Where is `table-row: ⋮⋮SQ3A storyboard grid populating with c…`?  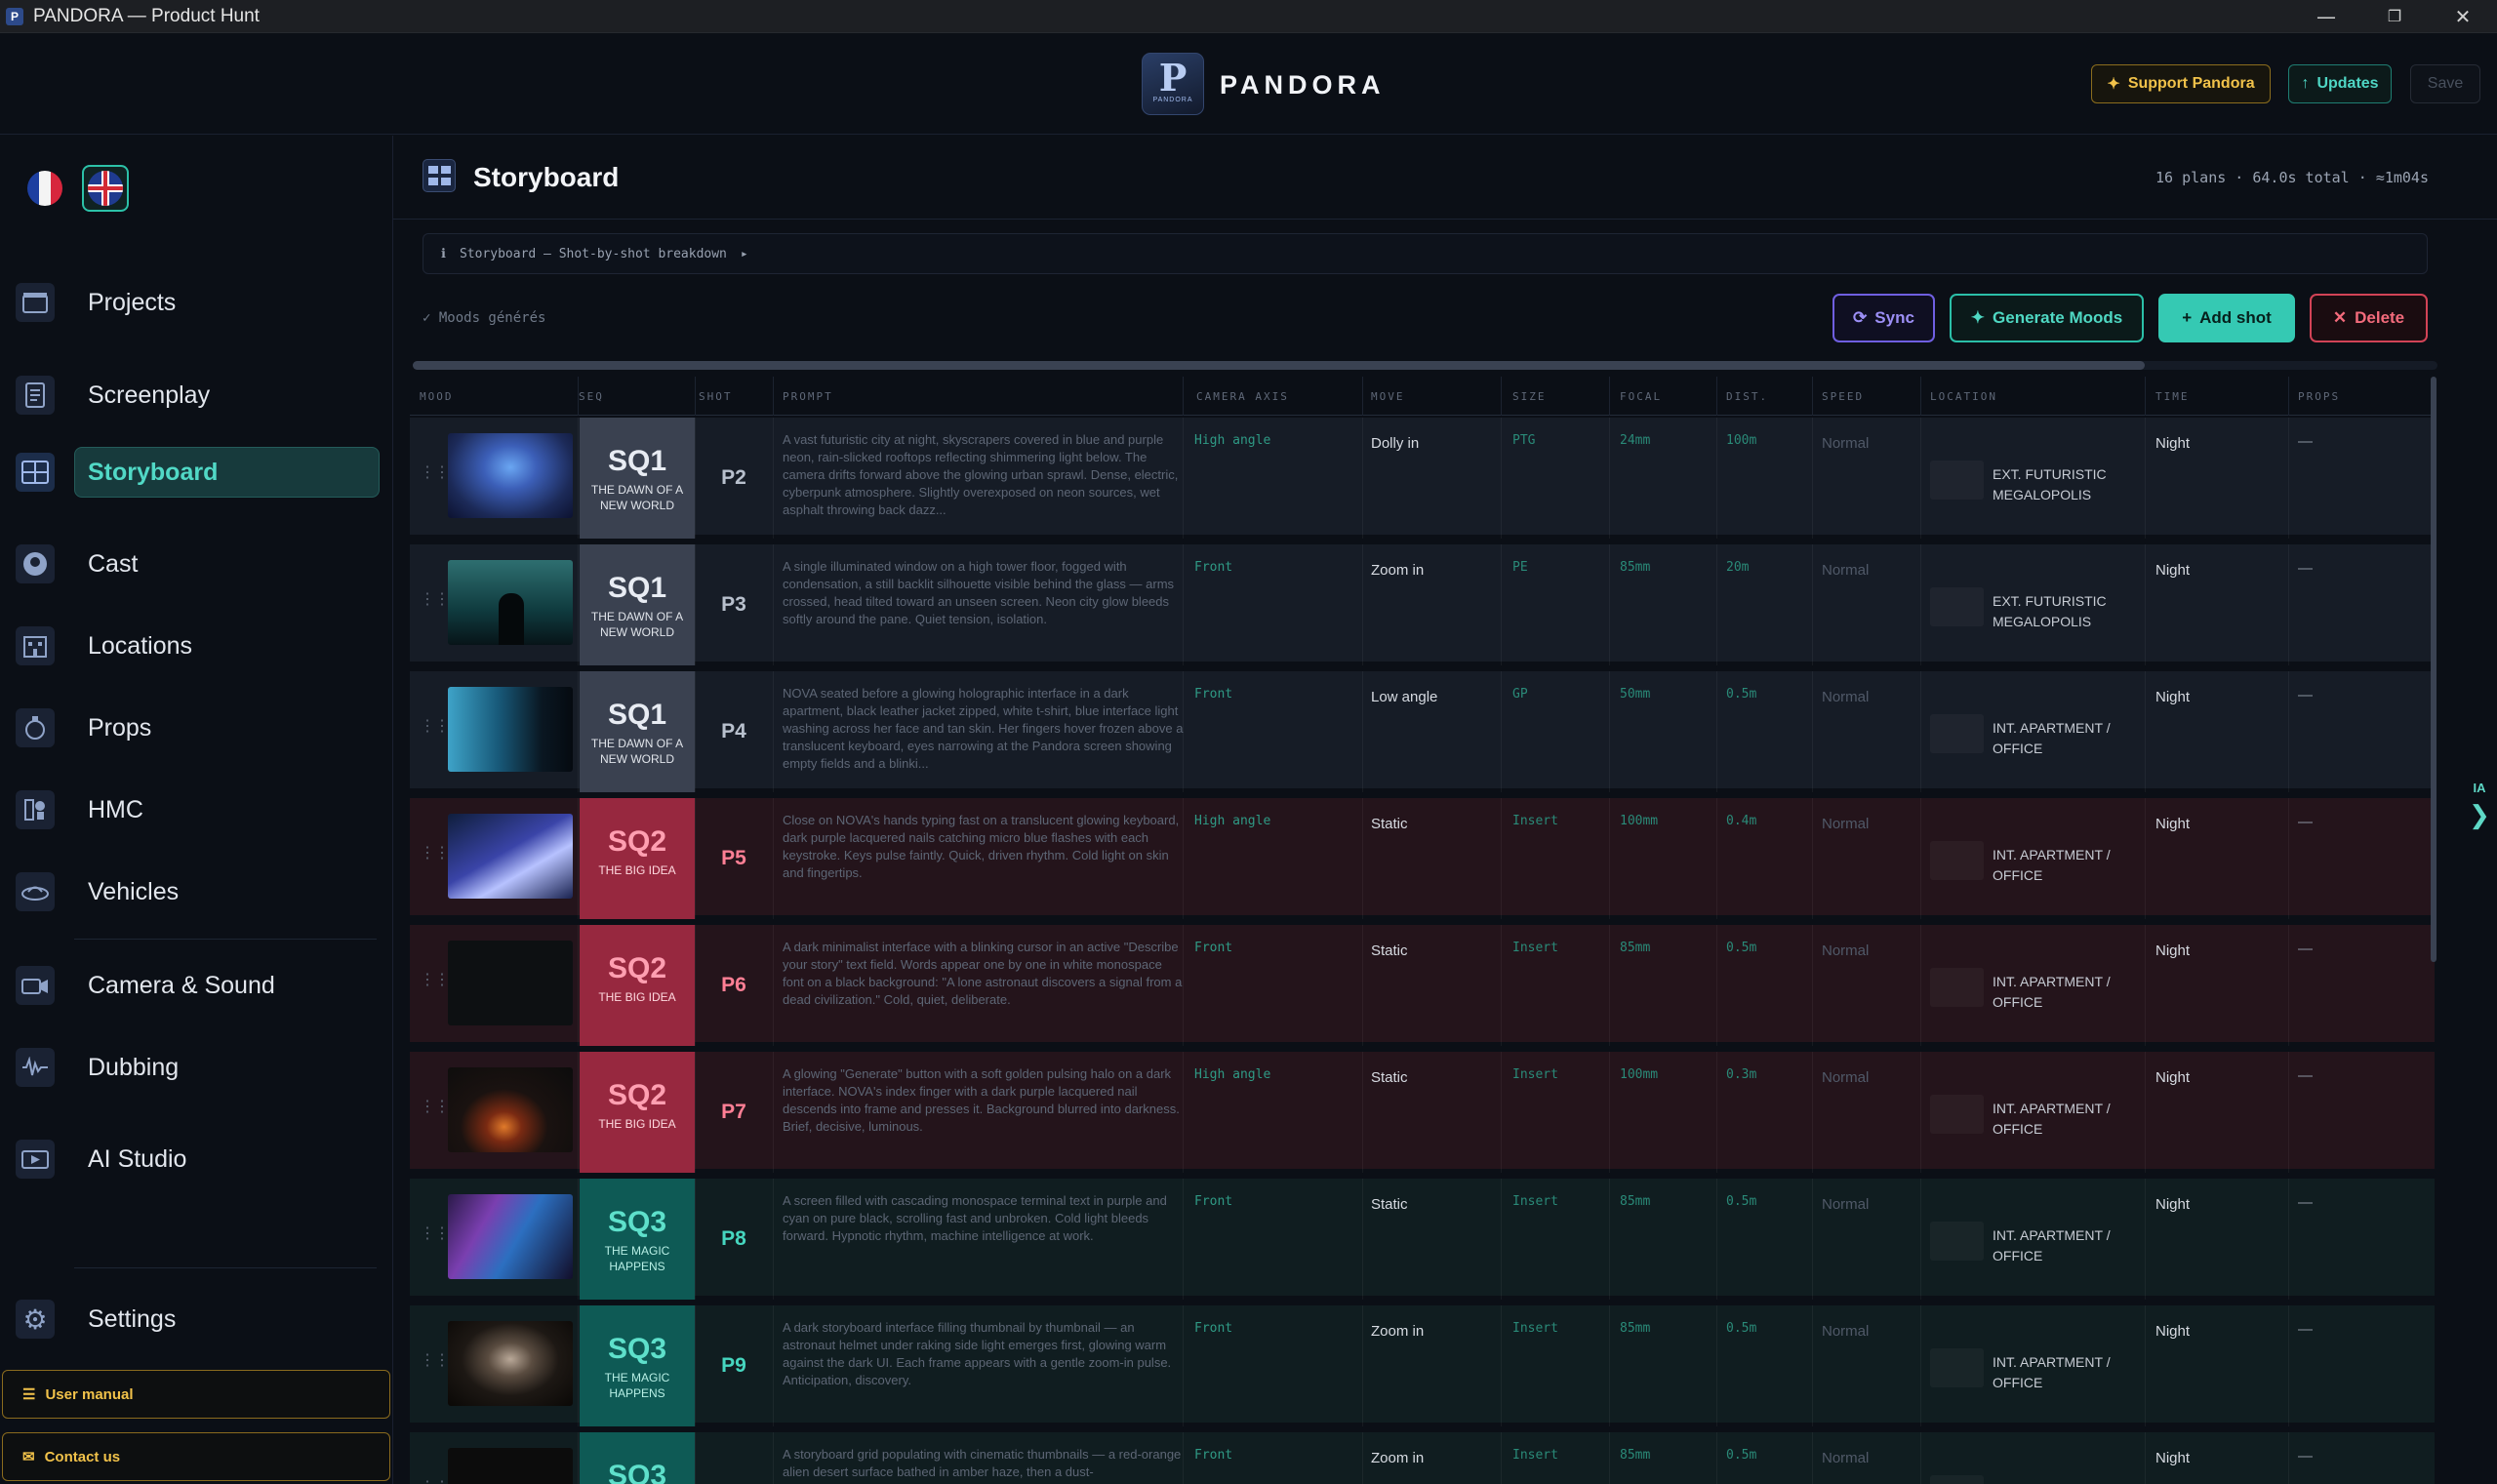
table-row: ⋮⋮SQ3A storyboard grid populating with c… is located at coordinates (1423, 1458).